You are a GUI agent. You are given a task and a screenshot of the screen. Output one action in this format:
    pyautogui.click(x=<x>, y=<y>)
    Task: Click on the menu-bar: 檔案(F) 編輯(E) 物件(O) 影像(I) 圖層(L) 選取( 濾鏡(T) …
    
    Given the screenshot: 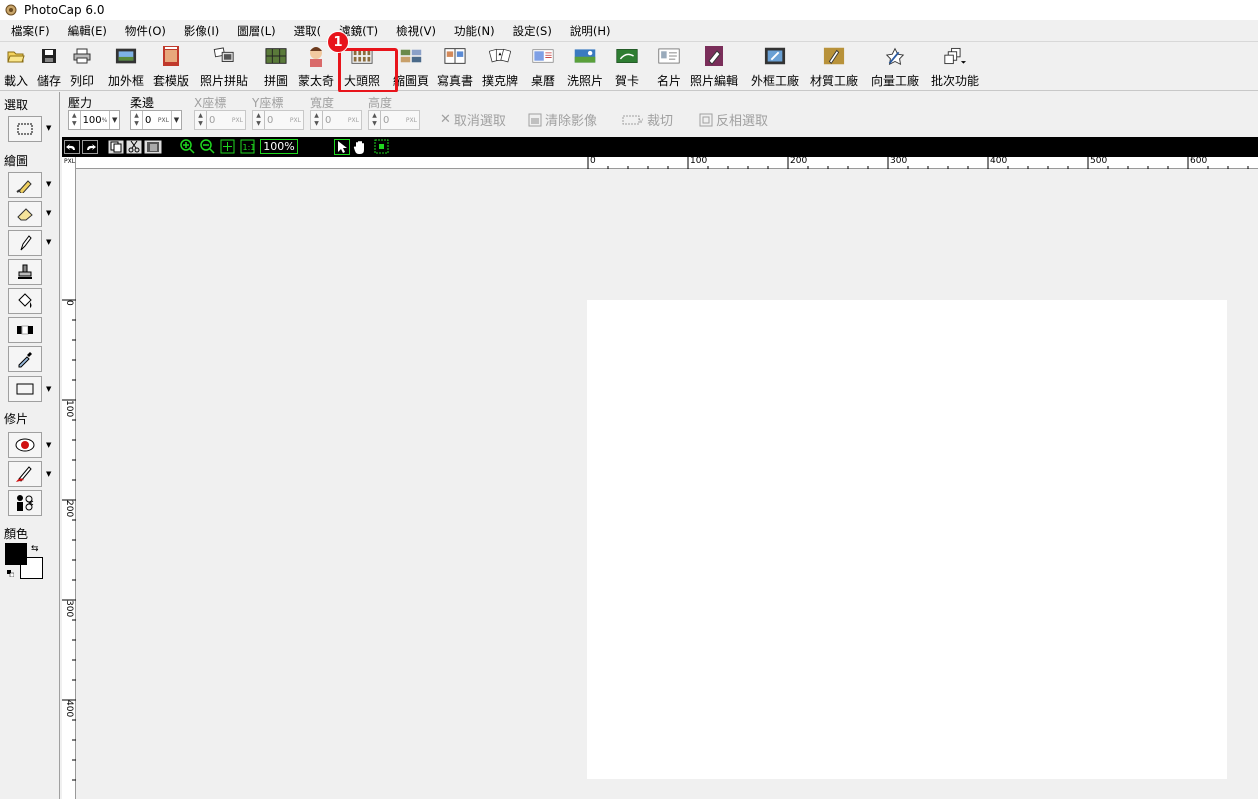 What is the action you would take?
    pyautogui.click(x=629, y=30)
    